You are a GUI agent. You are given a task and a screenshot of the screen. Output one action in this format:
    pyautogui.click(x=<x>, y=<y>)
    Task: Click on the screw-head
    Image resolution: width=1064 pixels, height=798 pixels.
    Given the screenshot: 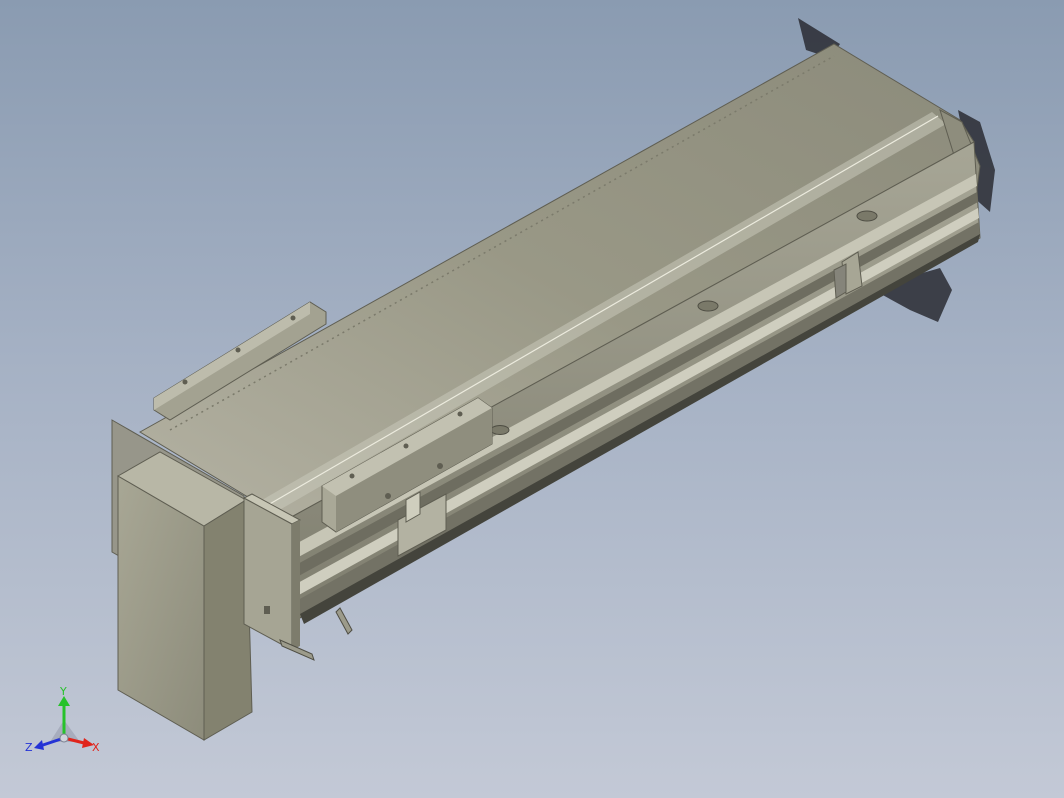 What is the action you would take?
    pyautogui.click(x=267, y=610)
    